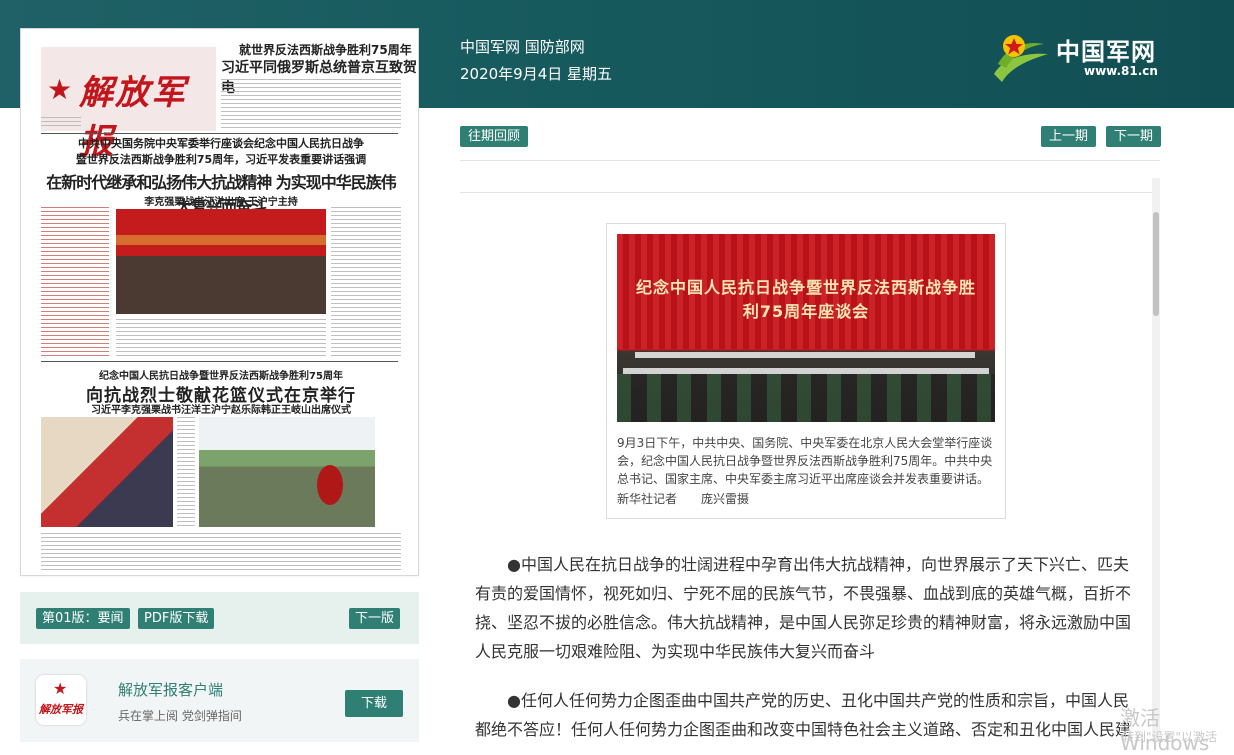 This screenshot has height=755, width=1234. I want to click on second-kicker: 纪念中国人民抗日战争暨世界反法西斯战争胜利75周年, so click(221, 376).